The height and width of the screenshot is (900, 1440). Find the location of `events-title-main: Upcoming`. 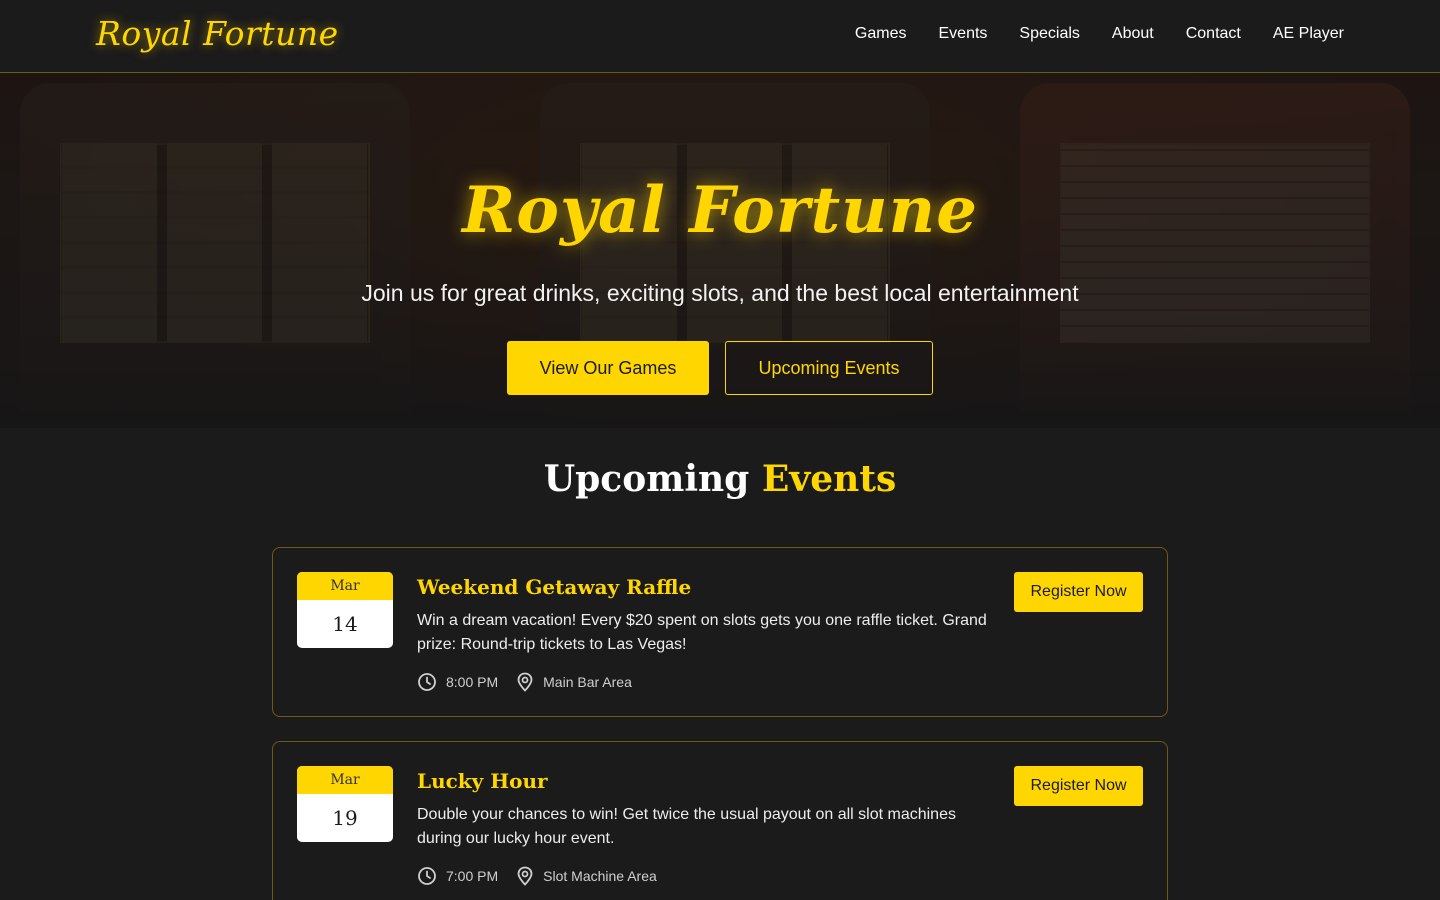

events-title-main: Upcoming is located at coordinates (646, 479).